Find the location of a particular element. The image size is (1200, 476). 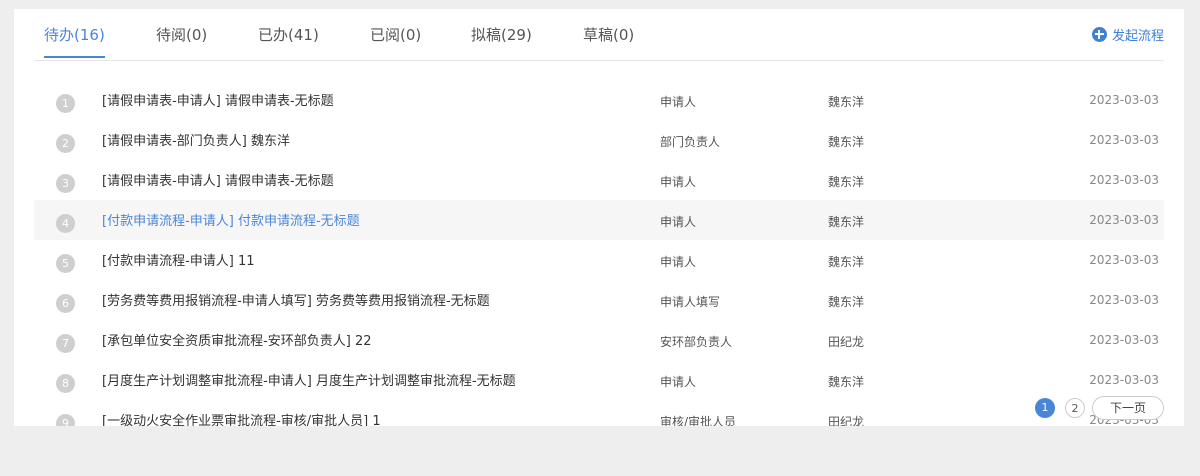

item-title: [月度生产计划调整审批流程-申请人] 月度生产计划调整审批流程-无标题 is located at coordinates (309, 379).